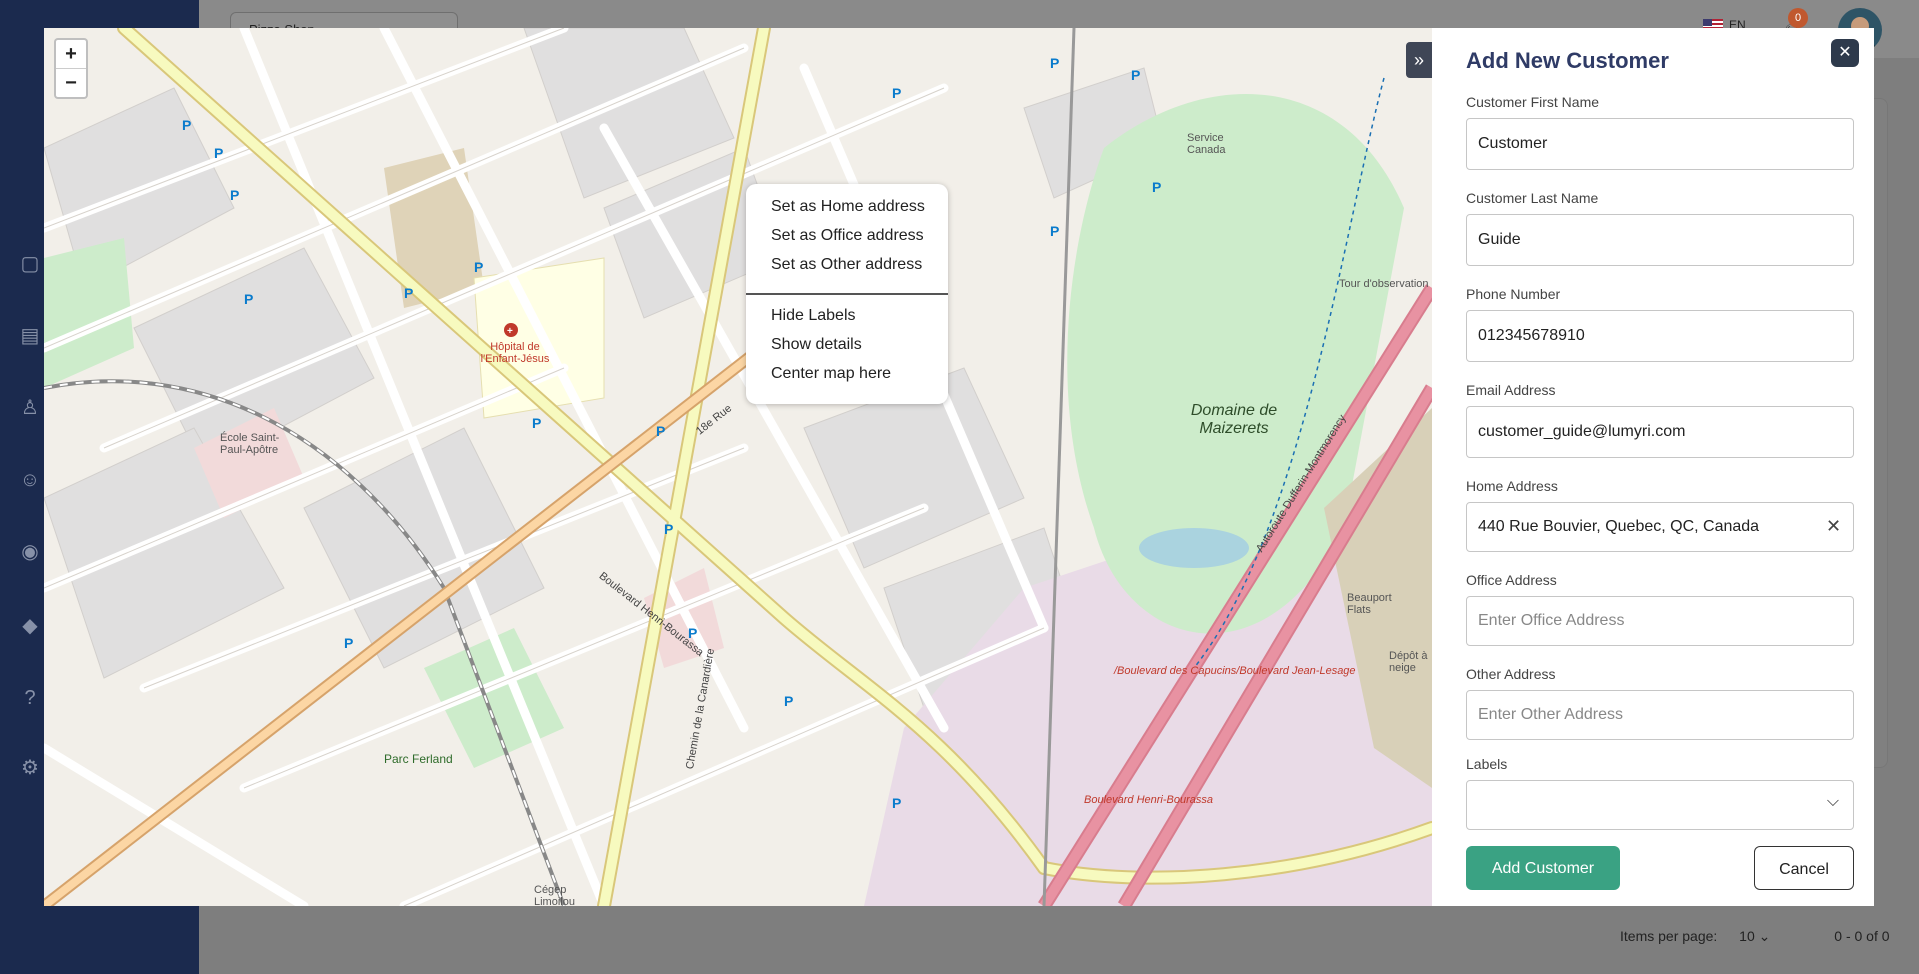  Describe the element at coordinates (1384, 284) in the screenshot. I see `map-label-tour: Tour d'observation` at that location.